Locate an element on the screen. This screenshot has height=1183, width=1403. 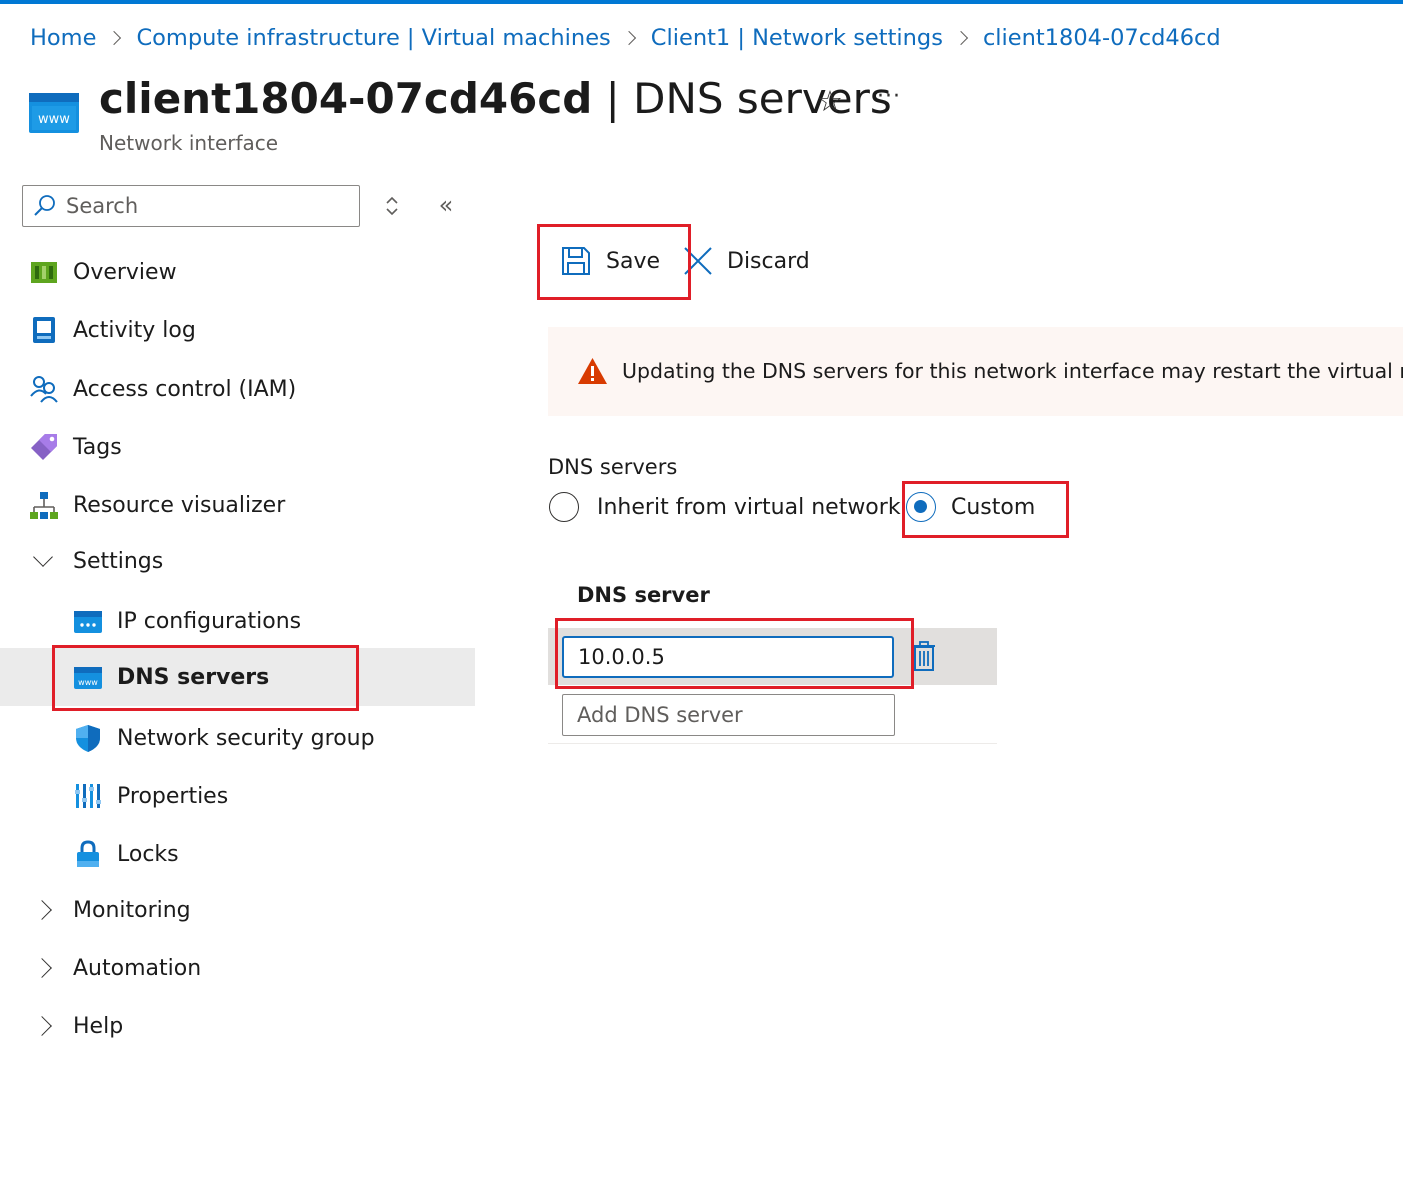
sidebar-item-label: DNS servers is located at coordinates (193, 677).